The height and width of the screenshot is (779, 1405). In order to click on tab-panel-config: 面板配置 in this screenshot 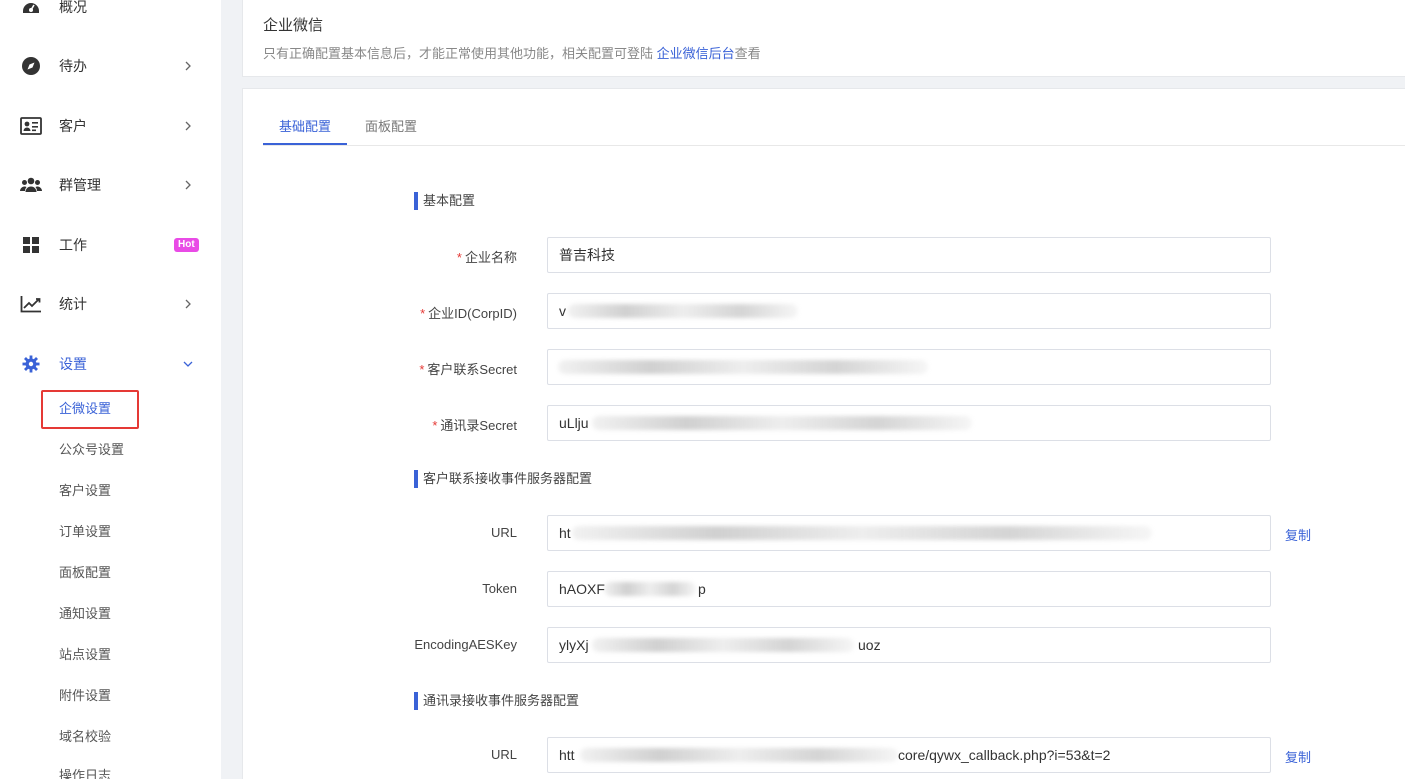, I will do `click(391, 125)`.